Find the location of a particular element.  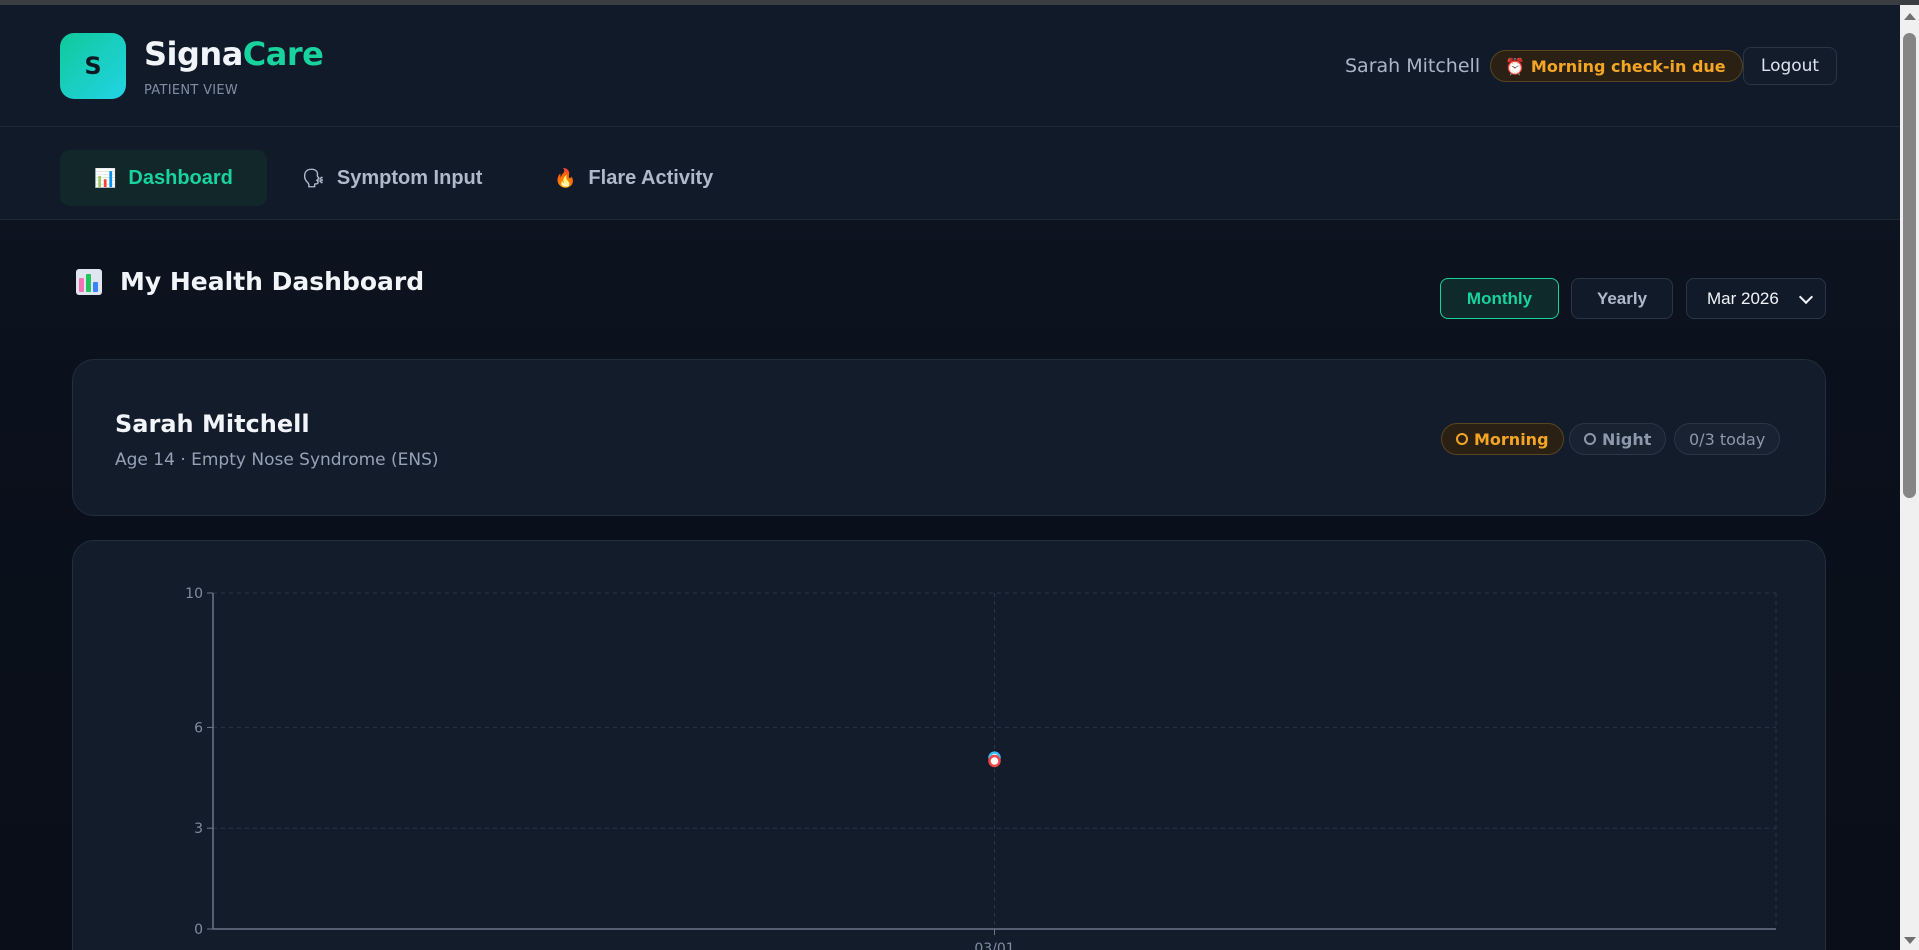

checkin-due-badge: ⏰ Morning check-in due is located at coordinates (1616, 66).